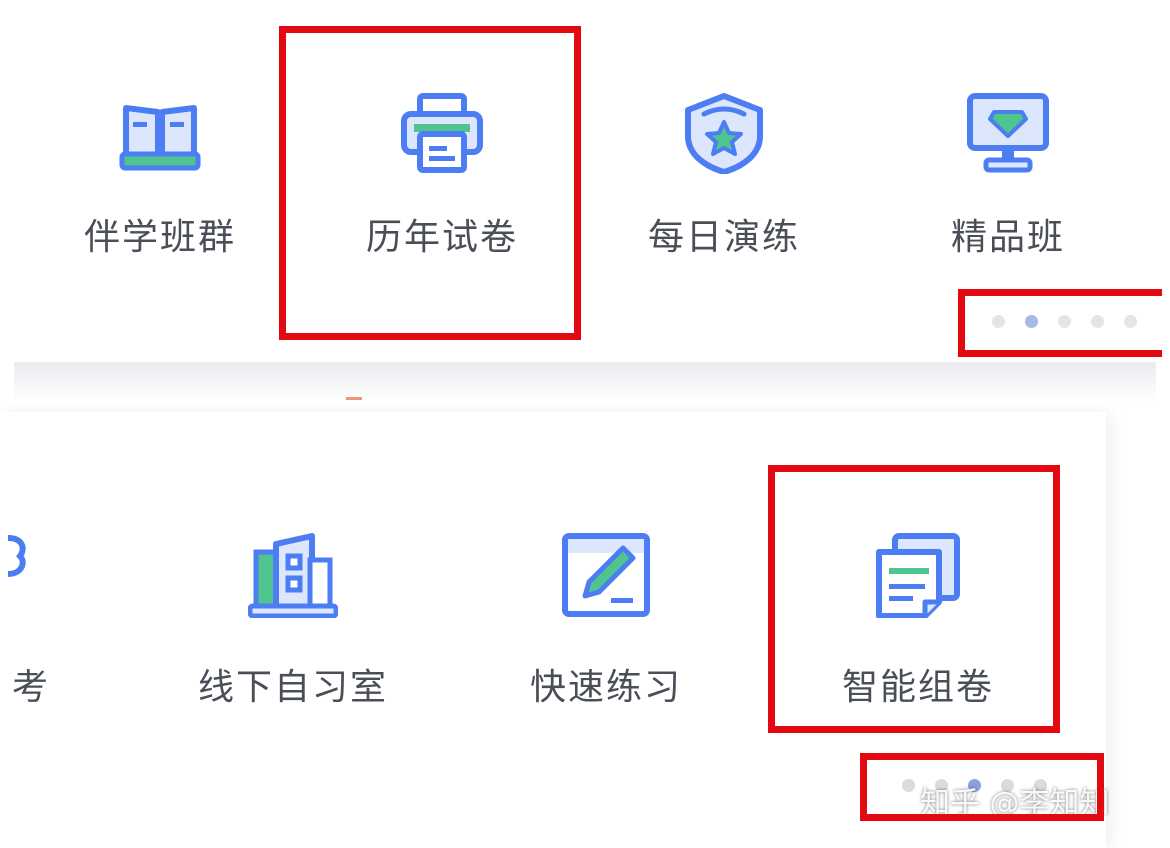 The height and width of the screenshot is (848, 1170). What do you see at coordinates (30, 687) in the screenshot?
I see `partial-menu-label: 考` at bounding box center [30, 687].